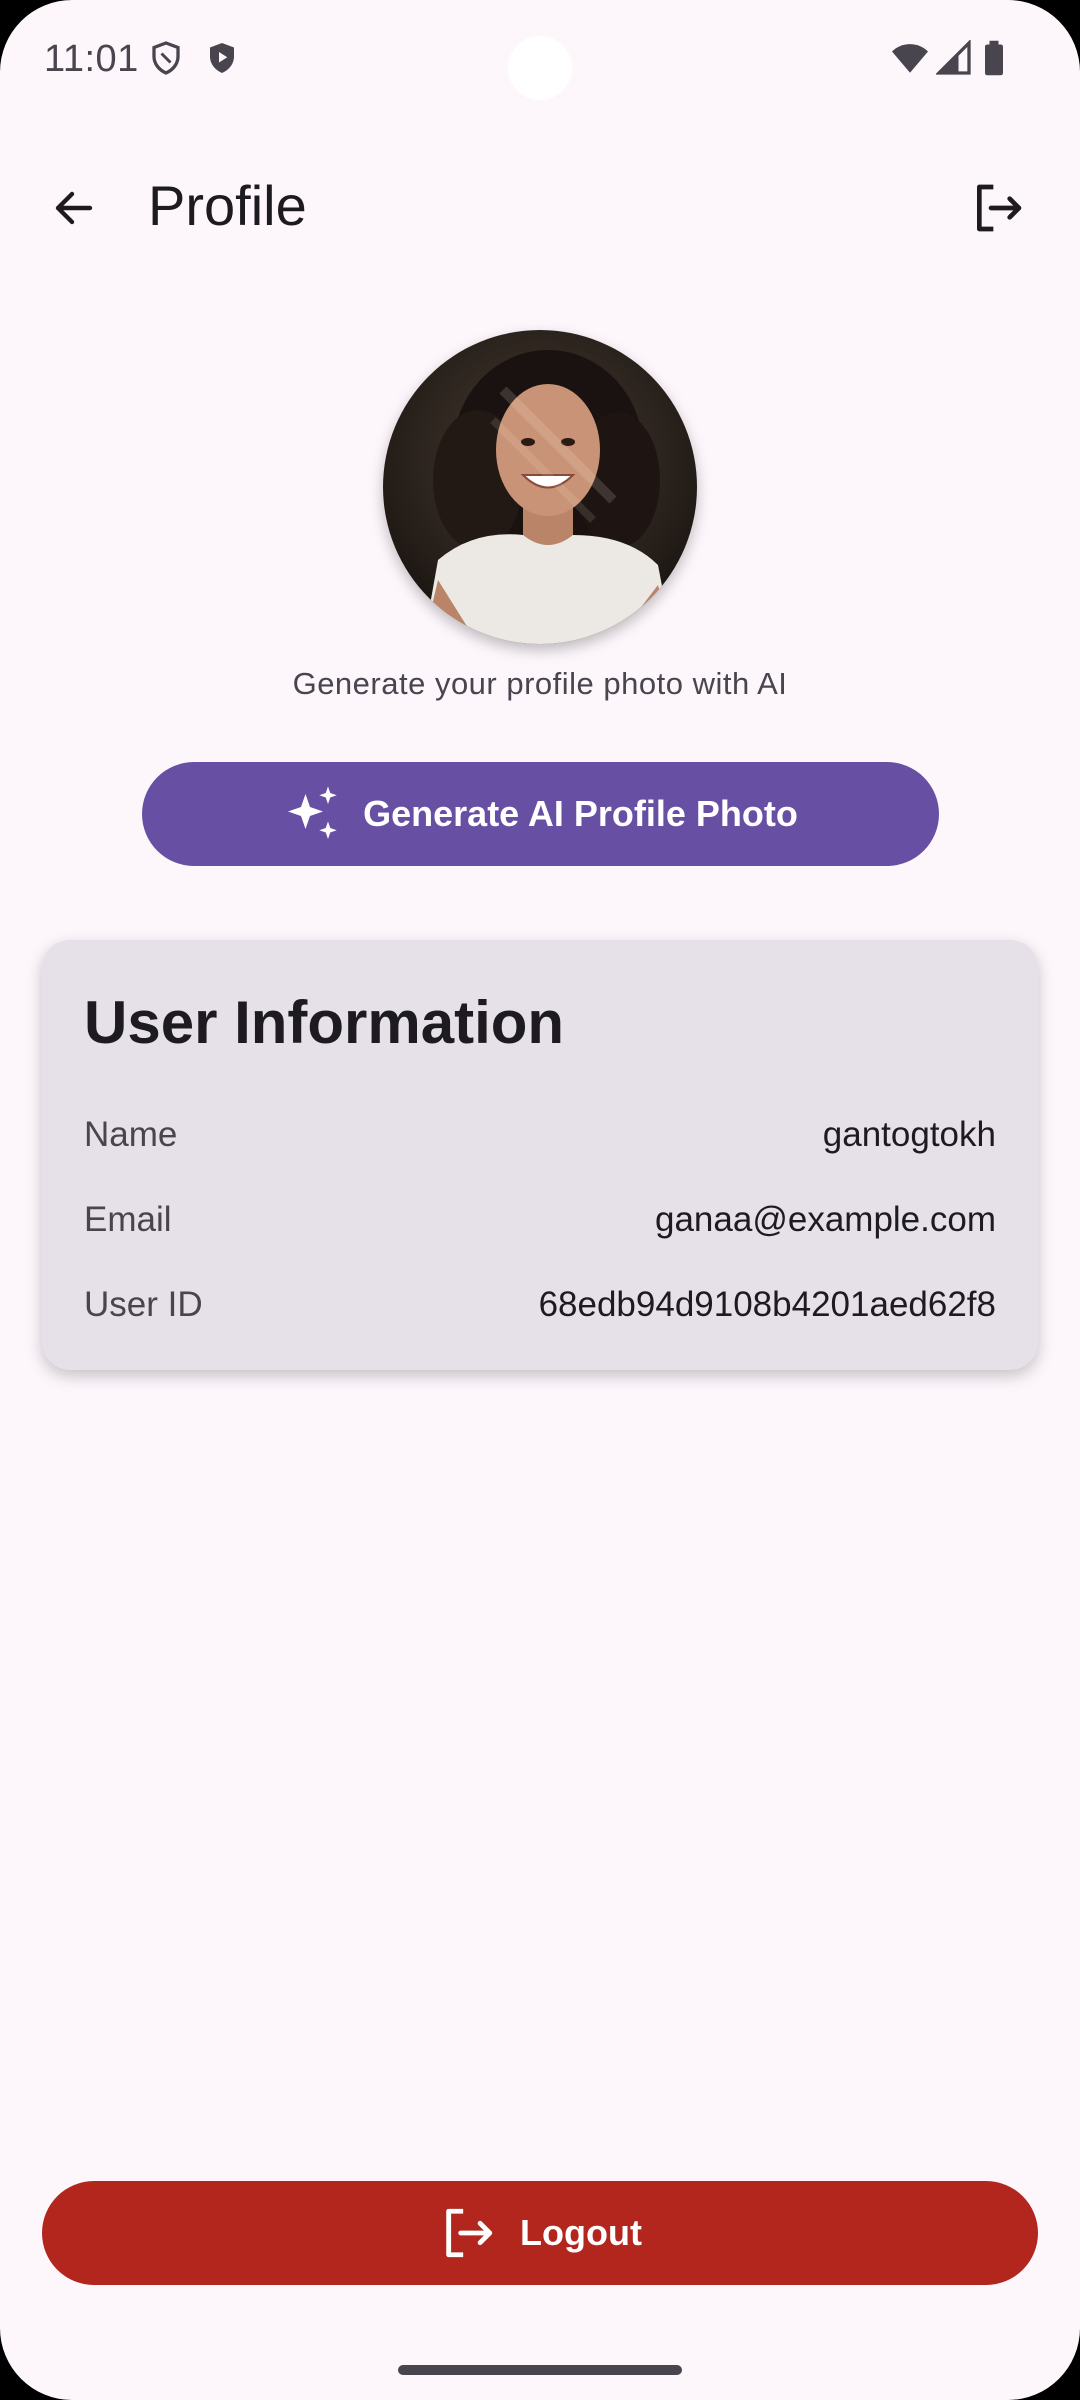 This screenshot has height=2400, width=1080. I want to click on logout-button-label: Logout, so click(581, 2232).